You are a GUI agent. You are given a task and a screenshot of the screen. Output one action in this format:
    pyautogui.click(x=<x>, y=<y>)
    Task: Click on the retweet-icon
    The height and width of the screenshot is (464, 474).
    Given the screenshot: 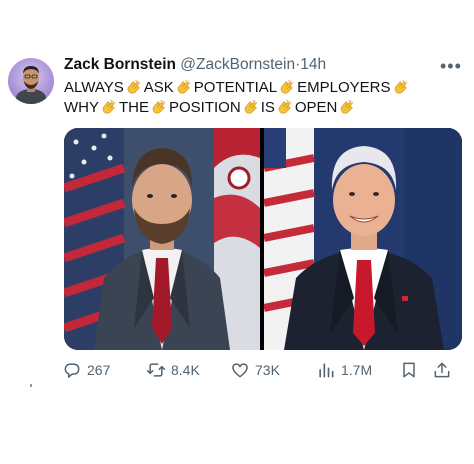 What is the action you would take?
    pyautogui.click(x=156, y=370)
    